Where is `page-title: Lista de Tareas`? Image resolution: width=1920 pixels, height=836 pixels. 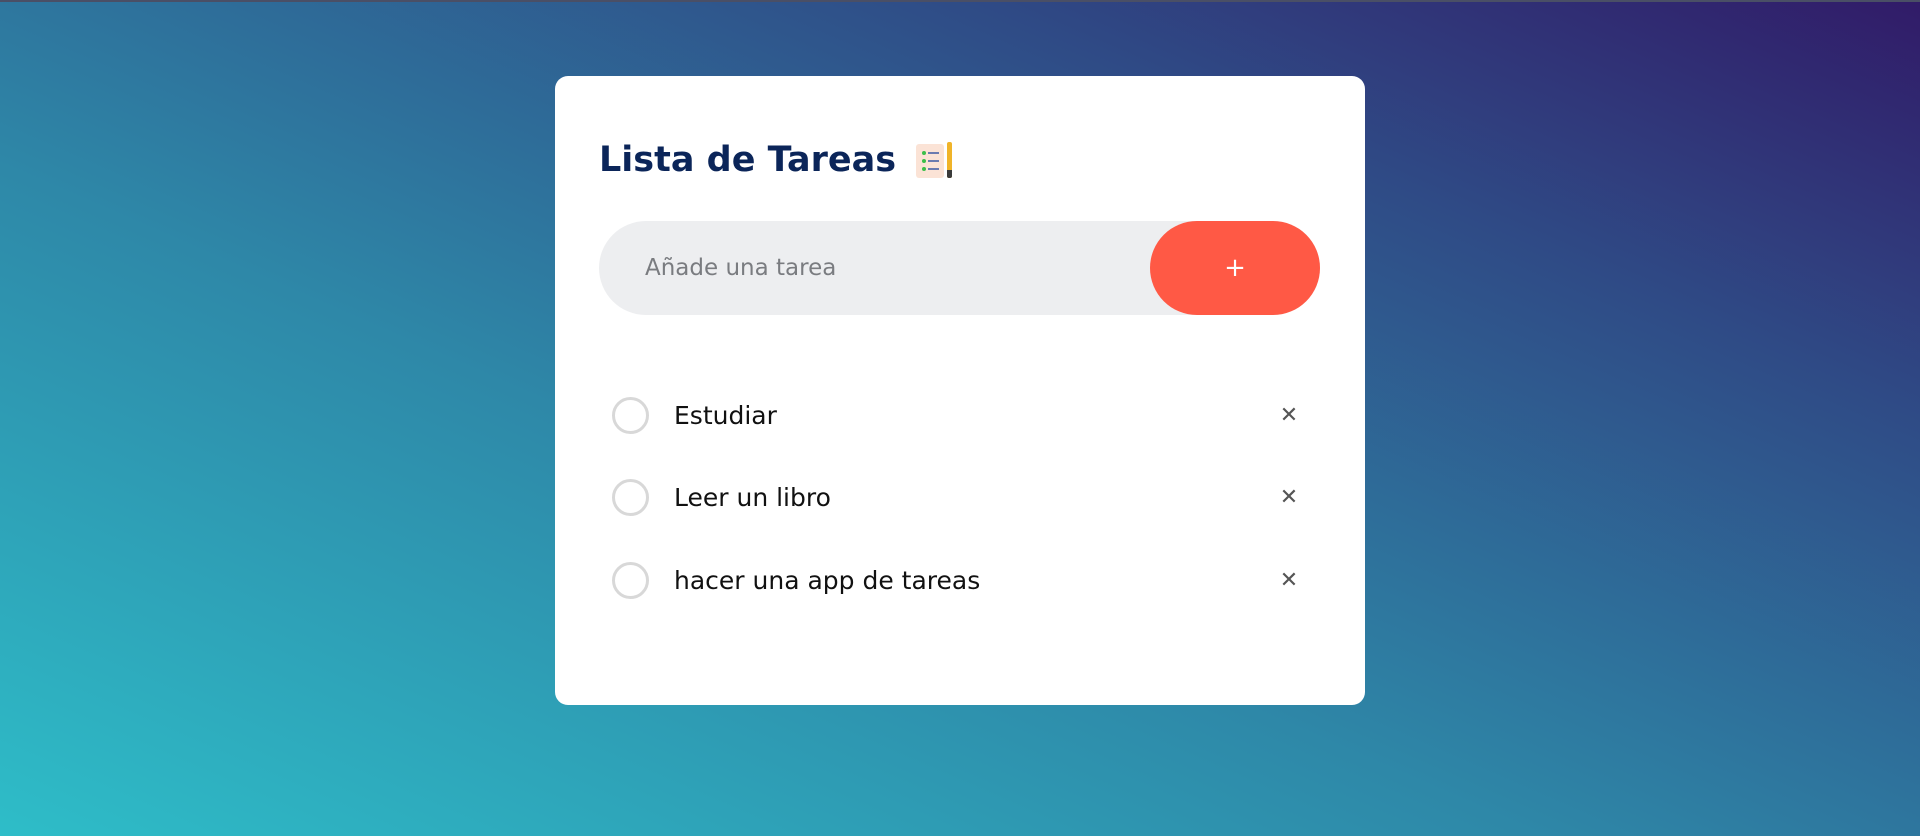
page-title: Lista de Tareas is located at coordinates (776, 160).